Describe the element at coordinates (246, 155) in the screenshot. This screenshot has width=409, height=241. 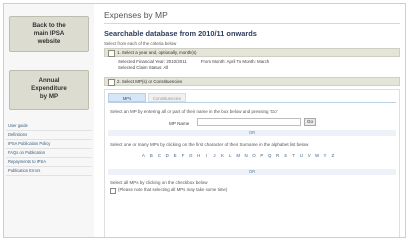
I see `alphabet-letter: N` at that location.